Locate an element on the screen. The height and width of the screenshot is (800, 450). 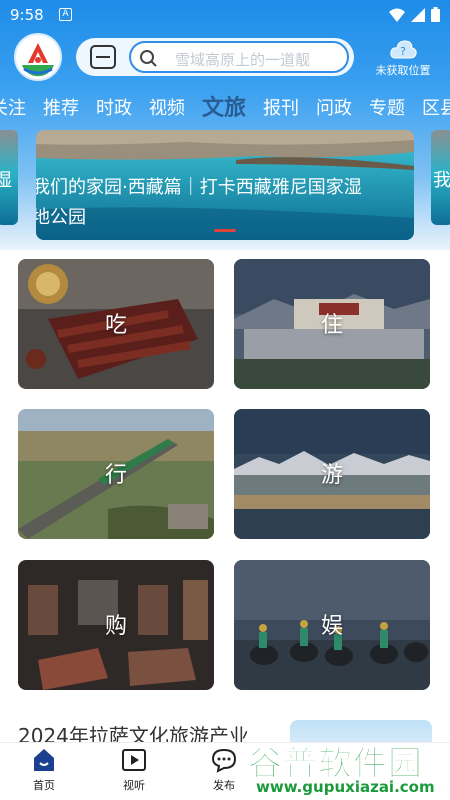
play-icon is located at coordinates (134, 760).